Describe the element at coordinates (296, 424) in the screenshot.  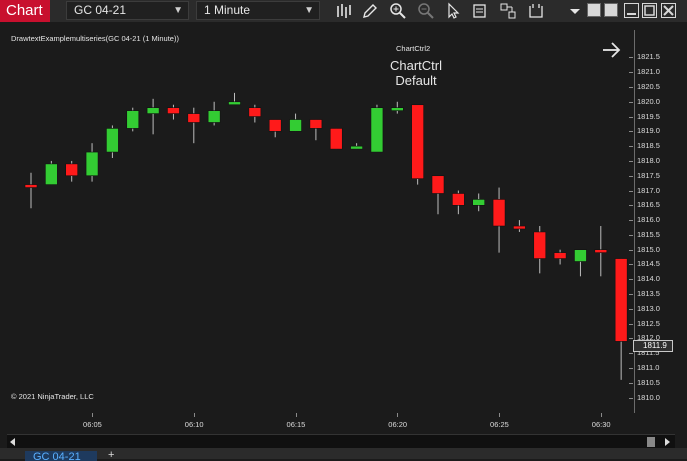
I see `time-axis-label: 06:15` at that location.